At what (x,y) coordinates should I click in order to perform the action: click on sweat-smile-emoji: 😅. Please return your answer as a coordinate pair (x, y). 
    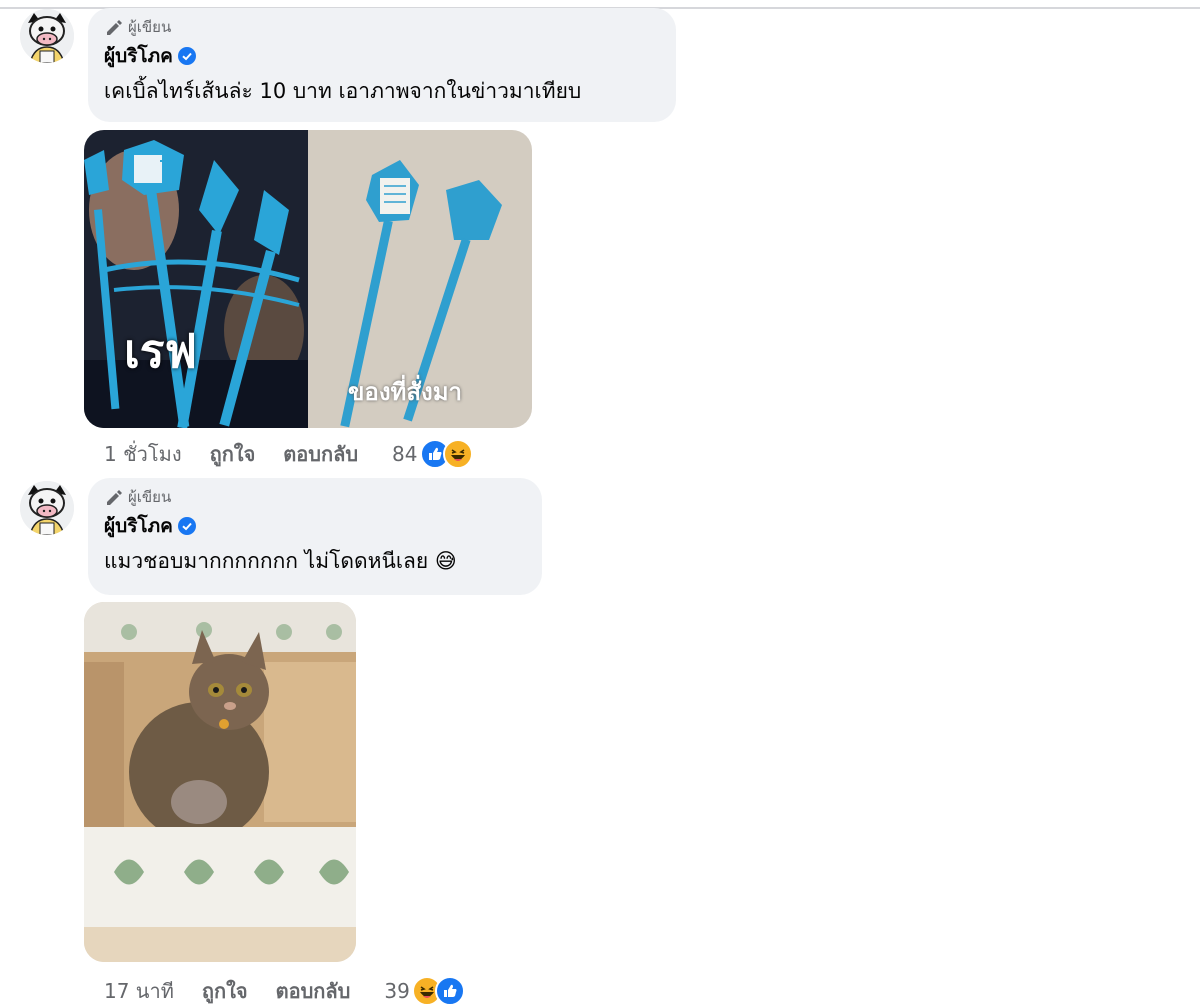
    Looking at the image, I should click on (445, 561).